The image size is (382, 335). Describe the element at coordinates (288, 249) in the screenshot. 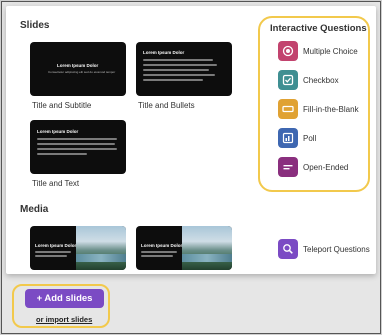

I see `search-icon` at that location.